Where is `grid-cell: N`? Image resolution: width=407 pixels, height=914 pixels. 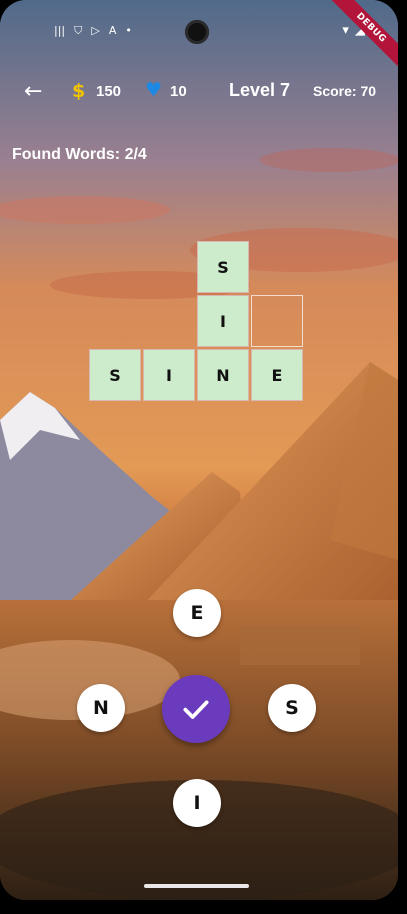 grid-cell: N is located at coordinates (223, 375).